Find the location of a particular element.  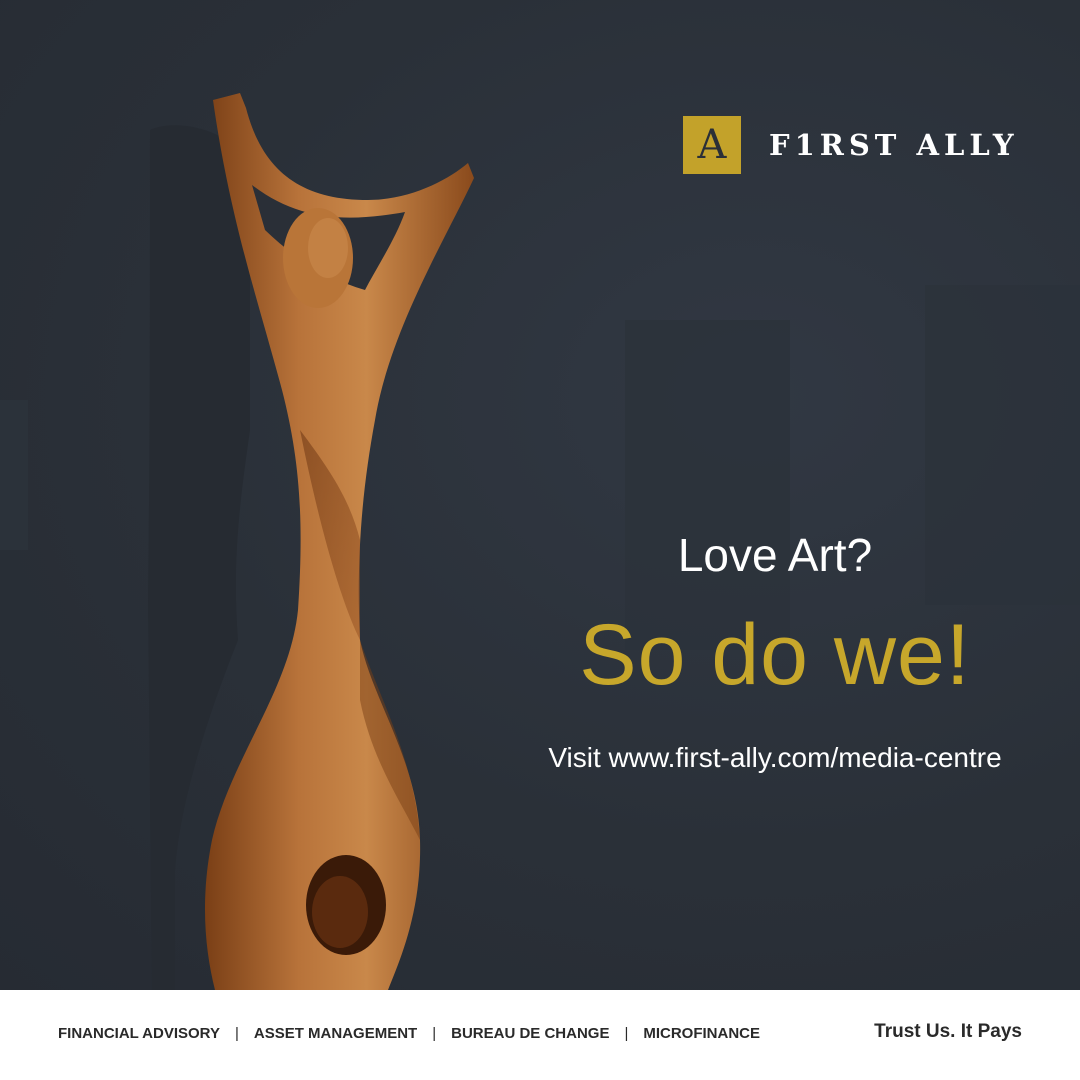

first-ally-logo: A F1RST ALLY is located at coordinates (851, 145).